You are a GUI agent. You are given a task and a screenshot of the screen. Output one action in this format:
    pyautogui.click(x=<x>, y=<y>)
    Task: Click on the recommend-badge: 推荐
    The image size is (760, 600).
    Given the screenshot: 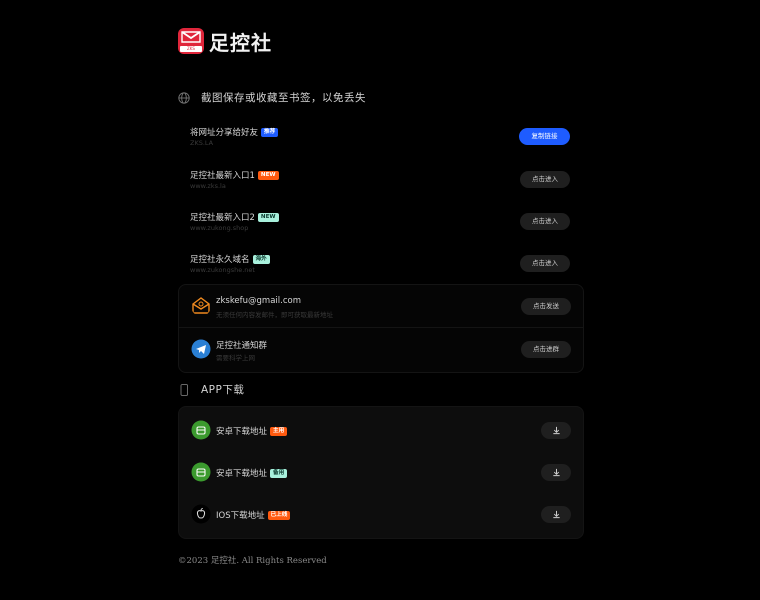 What is the action you would take?
    pyautogui.click(x=270, y=132)
    